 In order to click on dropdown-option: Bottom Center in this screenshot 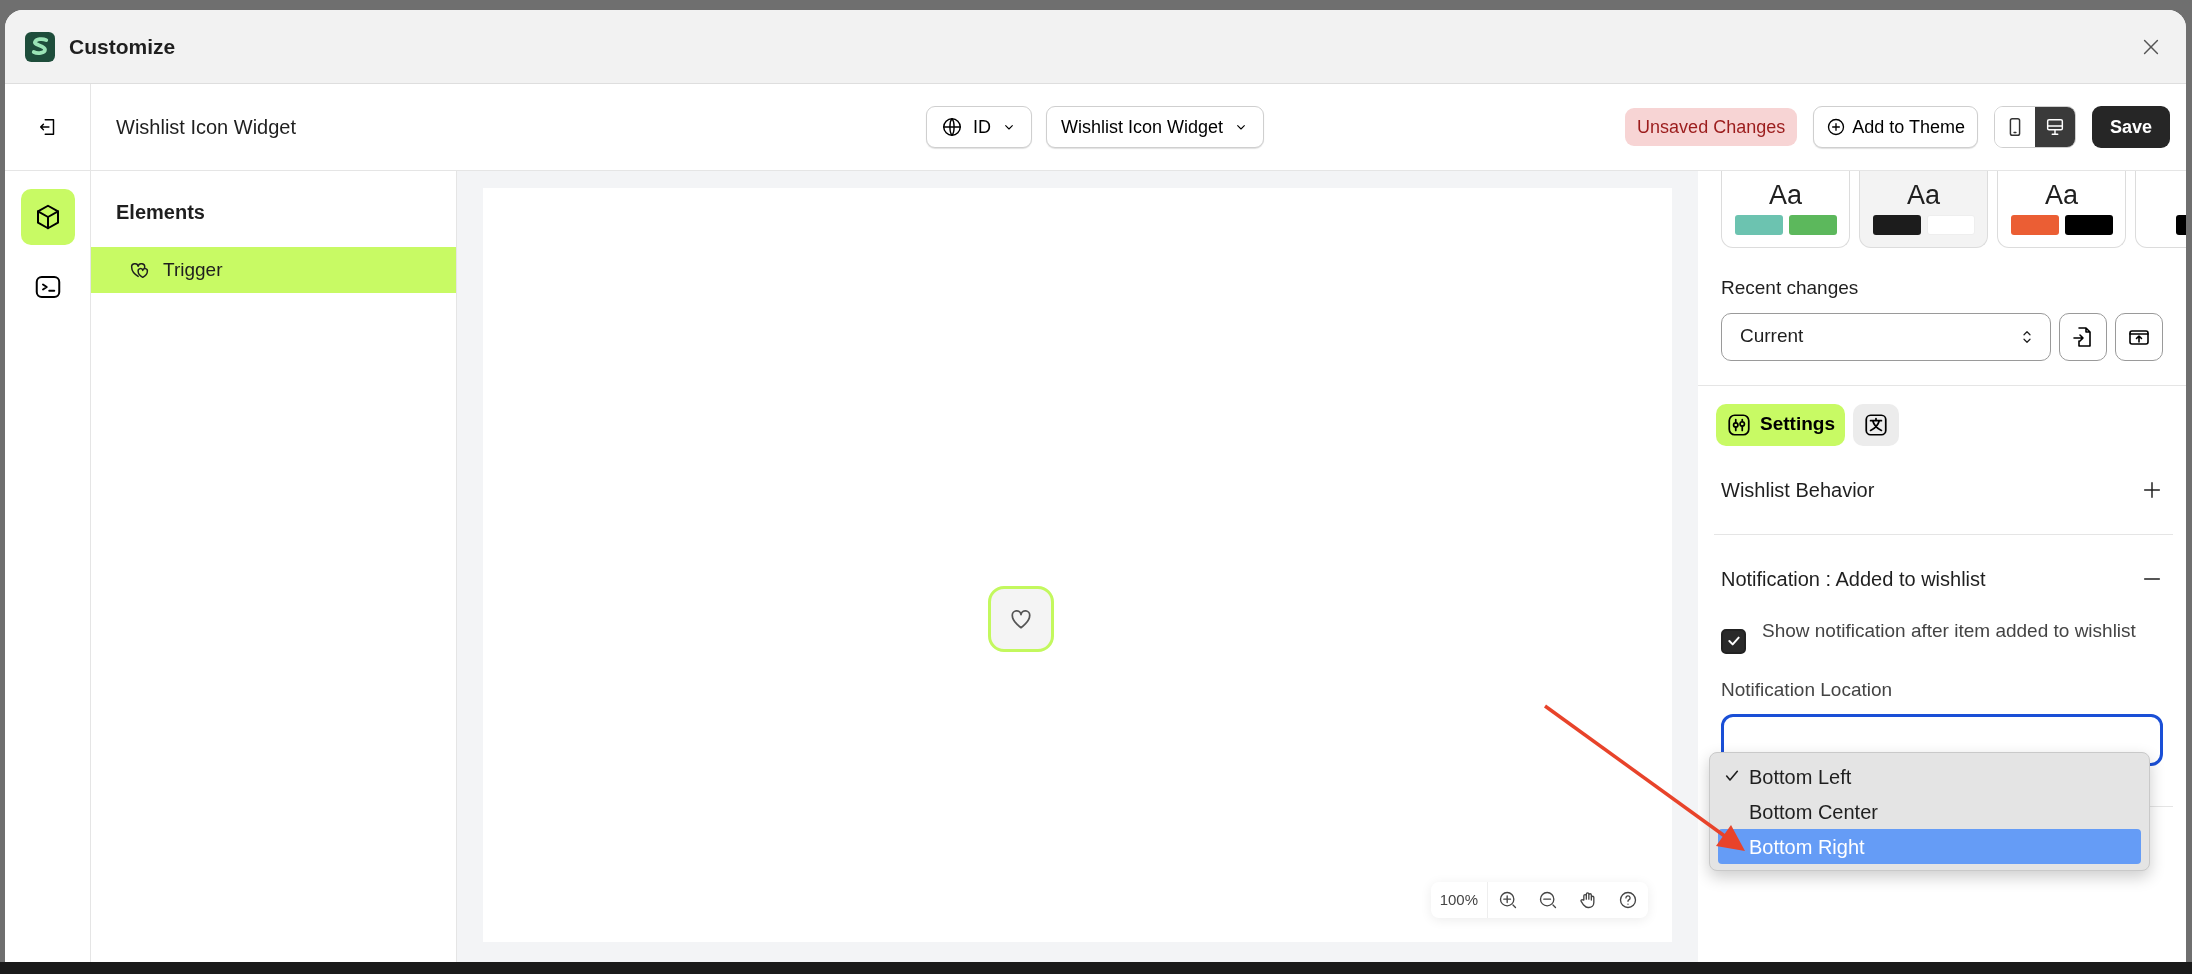, I will do `click(1929, 811)`.